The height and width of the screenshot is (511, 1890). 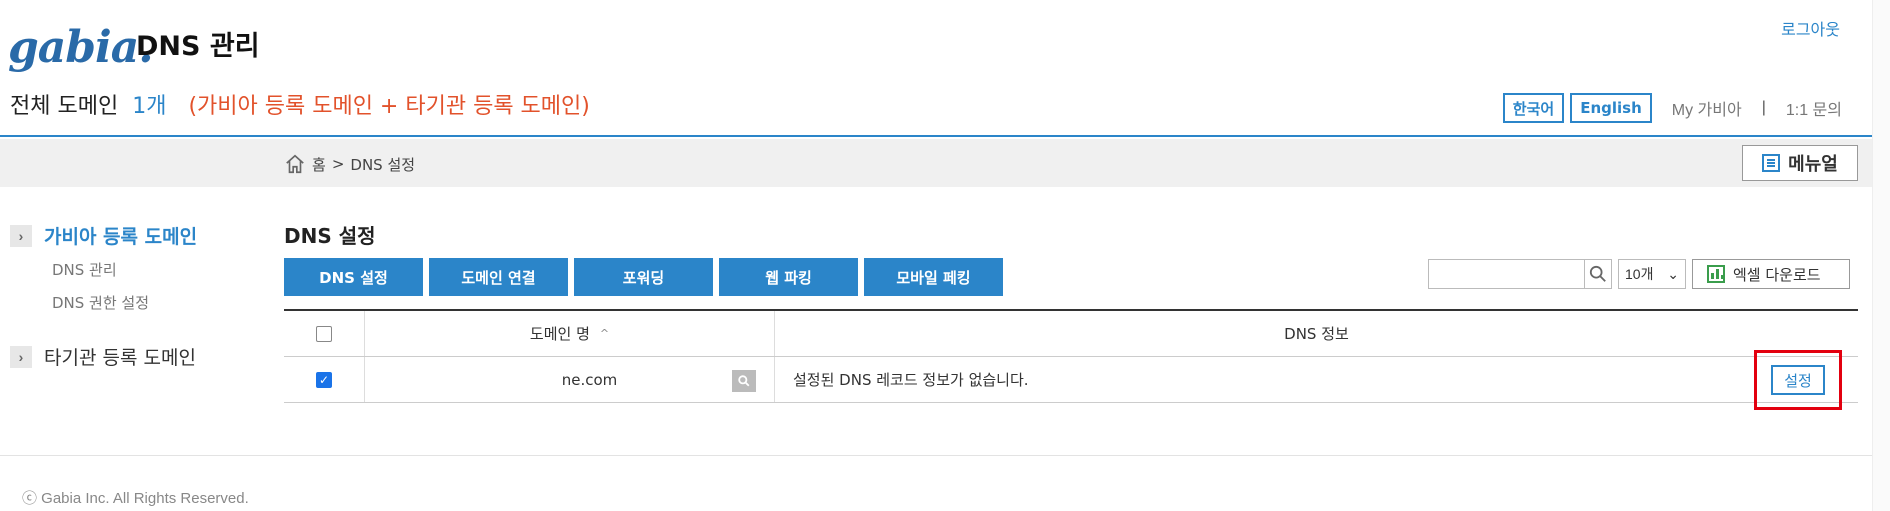 What do you see at coordinates (936, 163) in the screenshot?
I see `breadcrumb-bar: 홈 > DNS 설정 메뉴얼` at bounding box center [936, 163].